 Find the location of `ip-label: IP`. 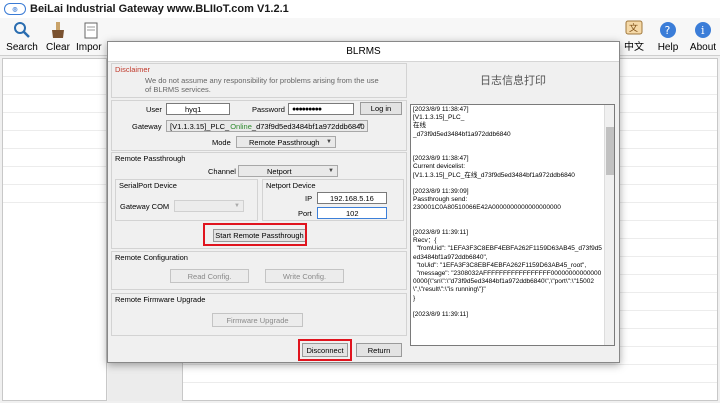

ip-label: IP is located at coordinates (309, 198).